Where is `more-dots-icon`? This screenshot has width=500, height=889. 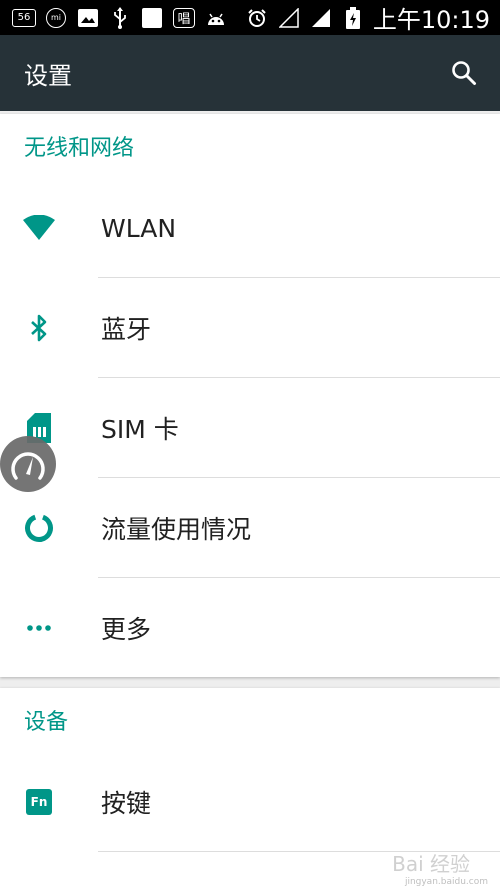 more-dots-icon is located at coordinates (39, 628).